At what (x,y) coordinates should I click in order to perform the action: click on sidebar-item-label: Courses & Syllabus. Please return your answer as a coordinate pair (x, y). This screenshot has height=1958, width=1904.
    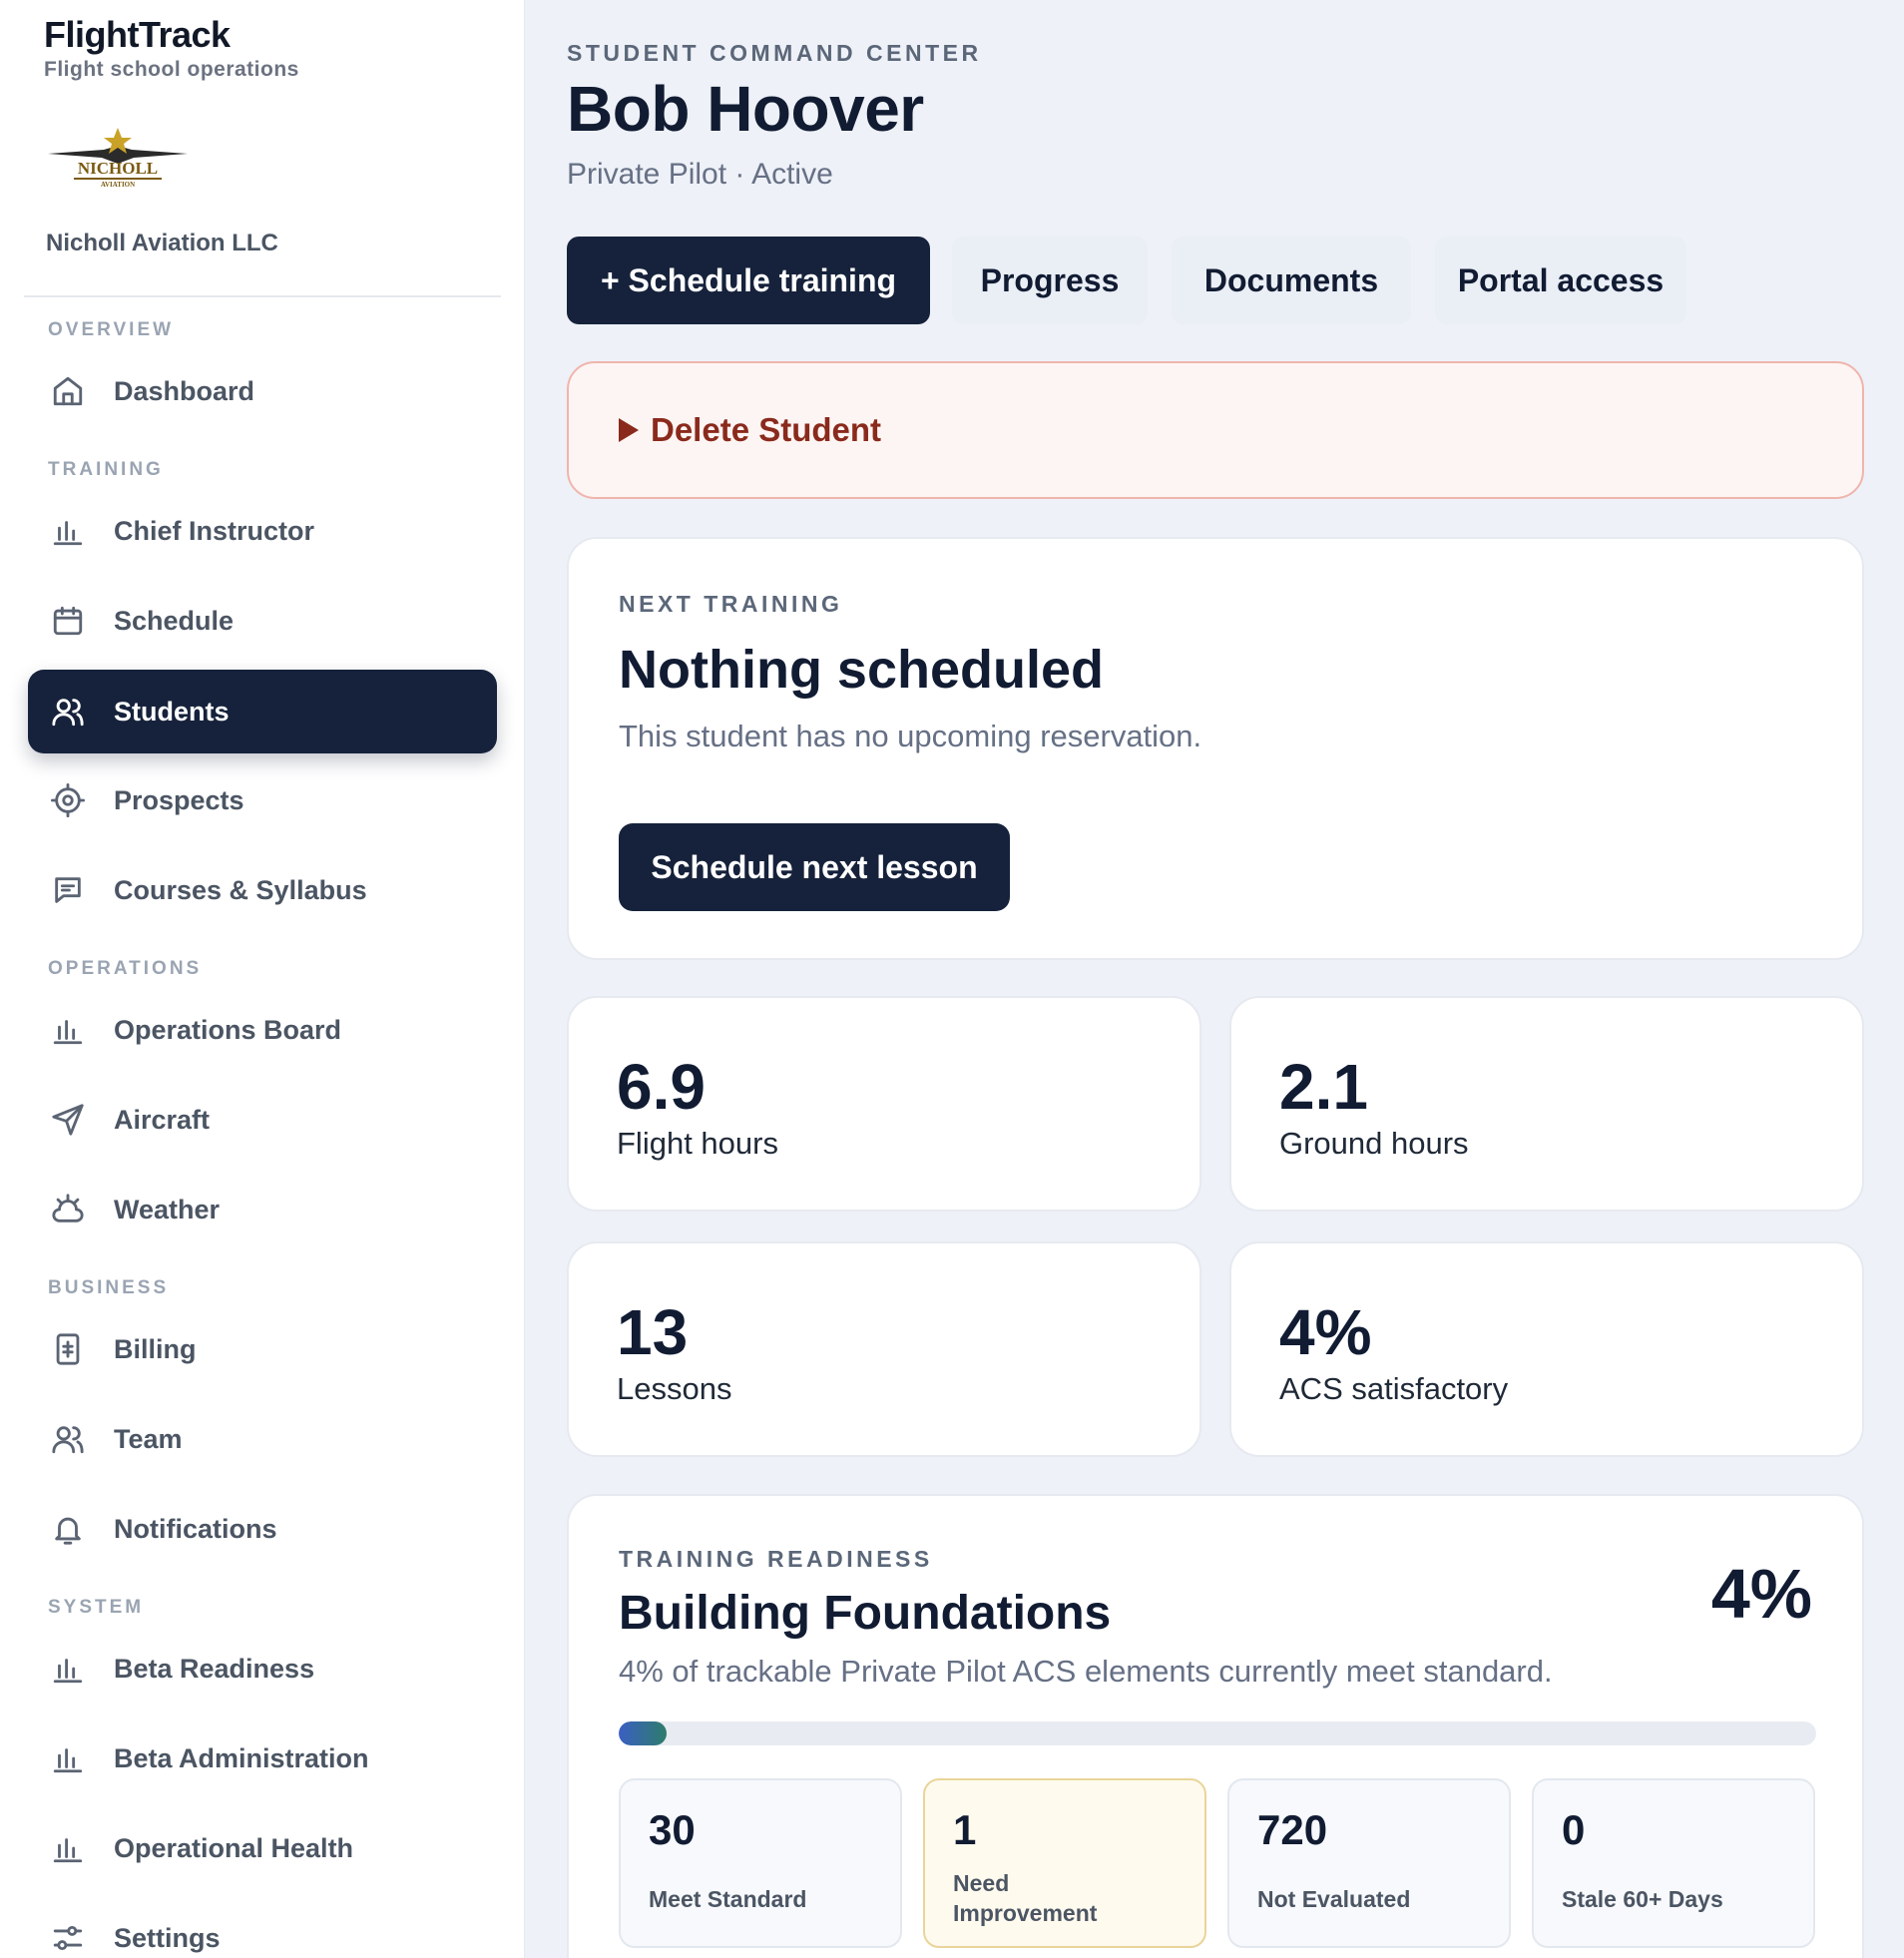
    Looking at the image, I should click on (240, 889).